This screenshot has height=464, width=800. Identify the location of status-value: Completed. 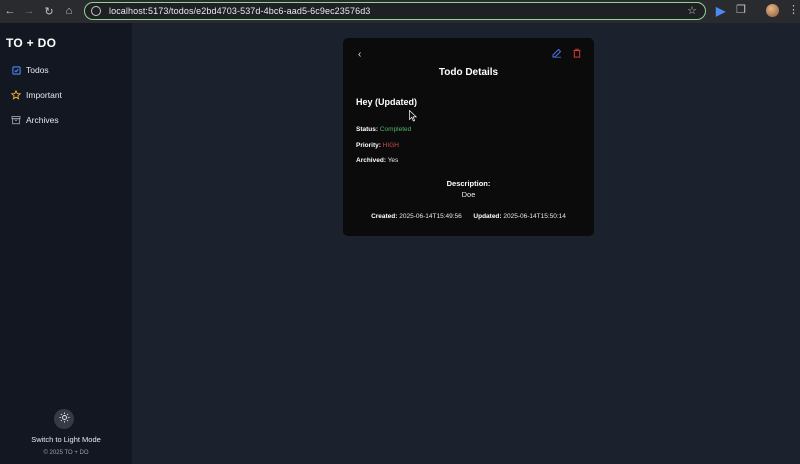
(395, 129).